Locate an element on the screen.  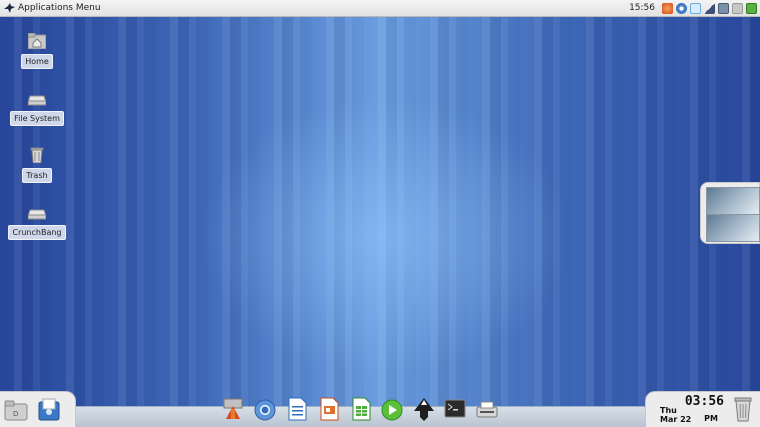
applications-menu-button: Applications Menu is located at coordinates (50, 8).